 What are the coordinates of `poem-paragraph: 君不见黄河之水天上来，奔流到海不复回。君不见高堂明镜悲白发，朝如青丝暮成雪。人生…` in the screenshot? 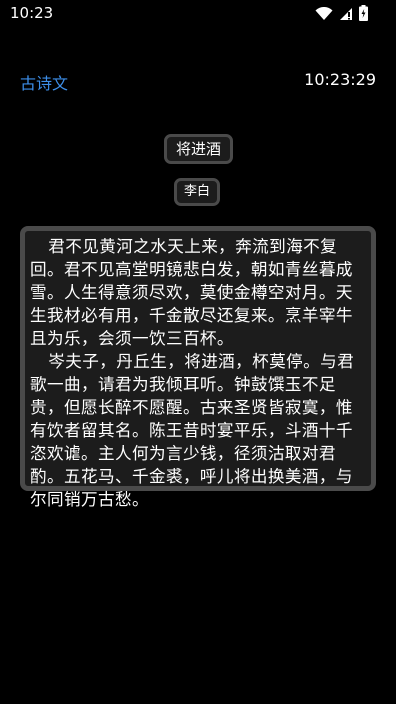 It's located at (191, 292).